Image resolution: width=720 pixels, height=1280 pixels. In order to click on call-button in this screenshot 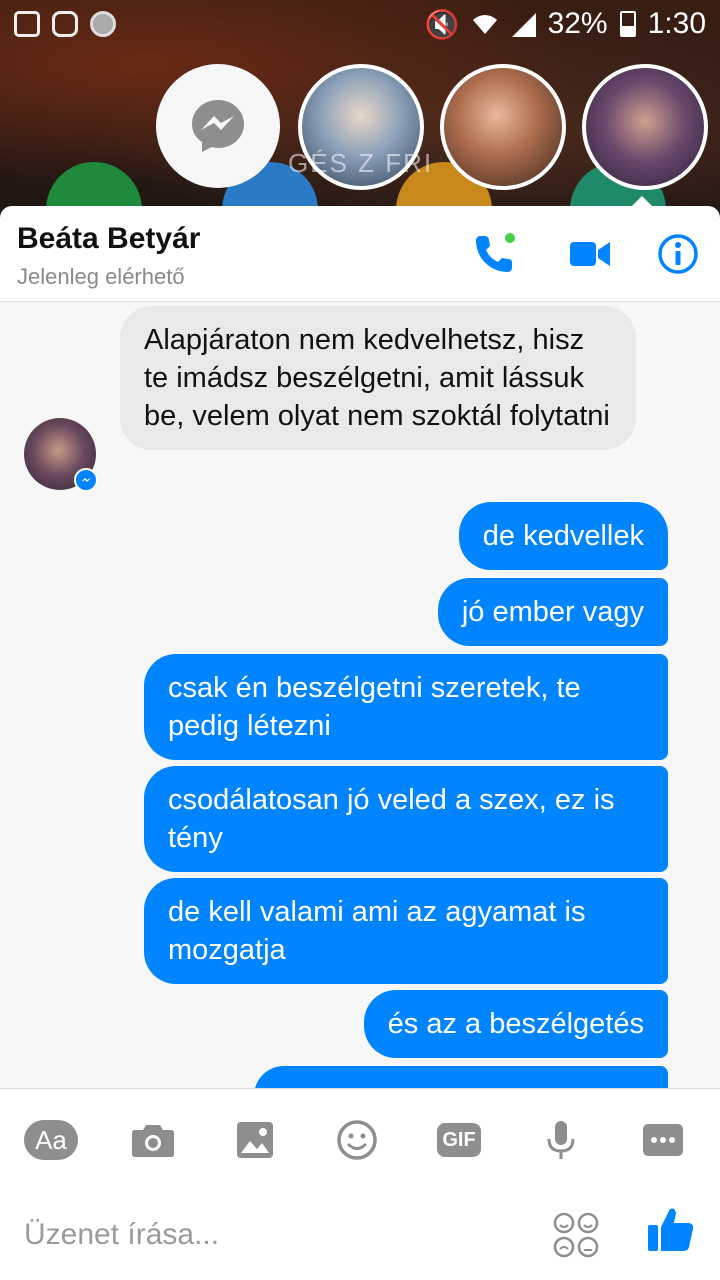, I will do `click(494, 254)`.